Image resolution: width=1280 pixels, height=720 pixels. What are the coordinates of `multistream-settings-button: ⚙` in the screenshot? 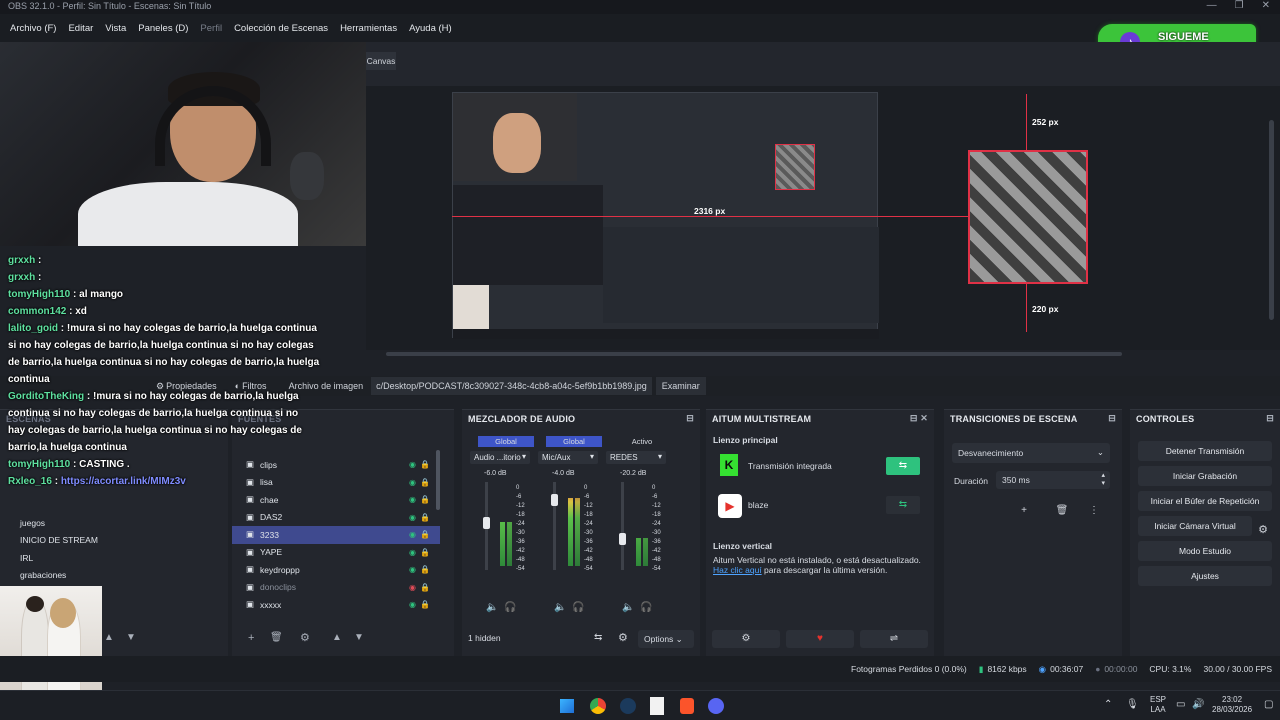 It's located at (746, 639).